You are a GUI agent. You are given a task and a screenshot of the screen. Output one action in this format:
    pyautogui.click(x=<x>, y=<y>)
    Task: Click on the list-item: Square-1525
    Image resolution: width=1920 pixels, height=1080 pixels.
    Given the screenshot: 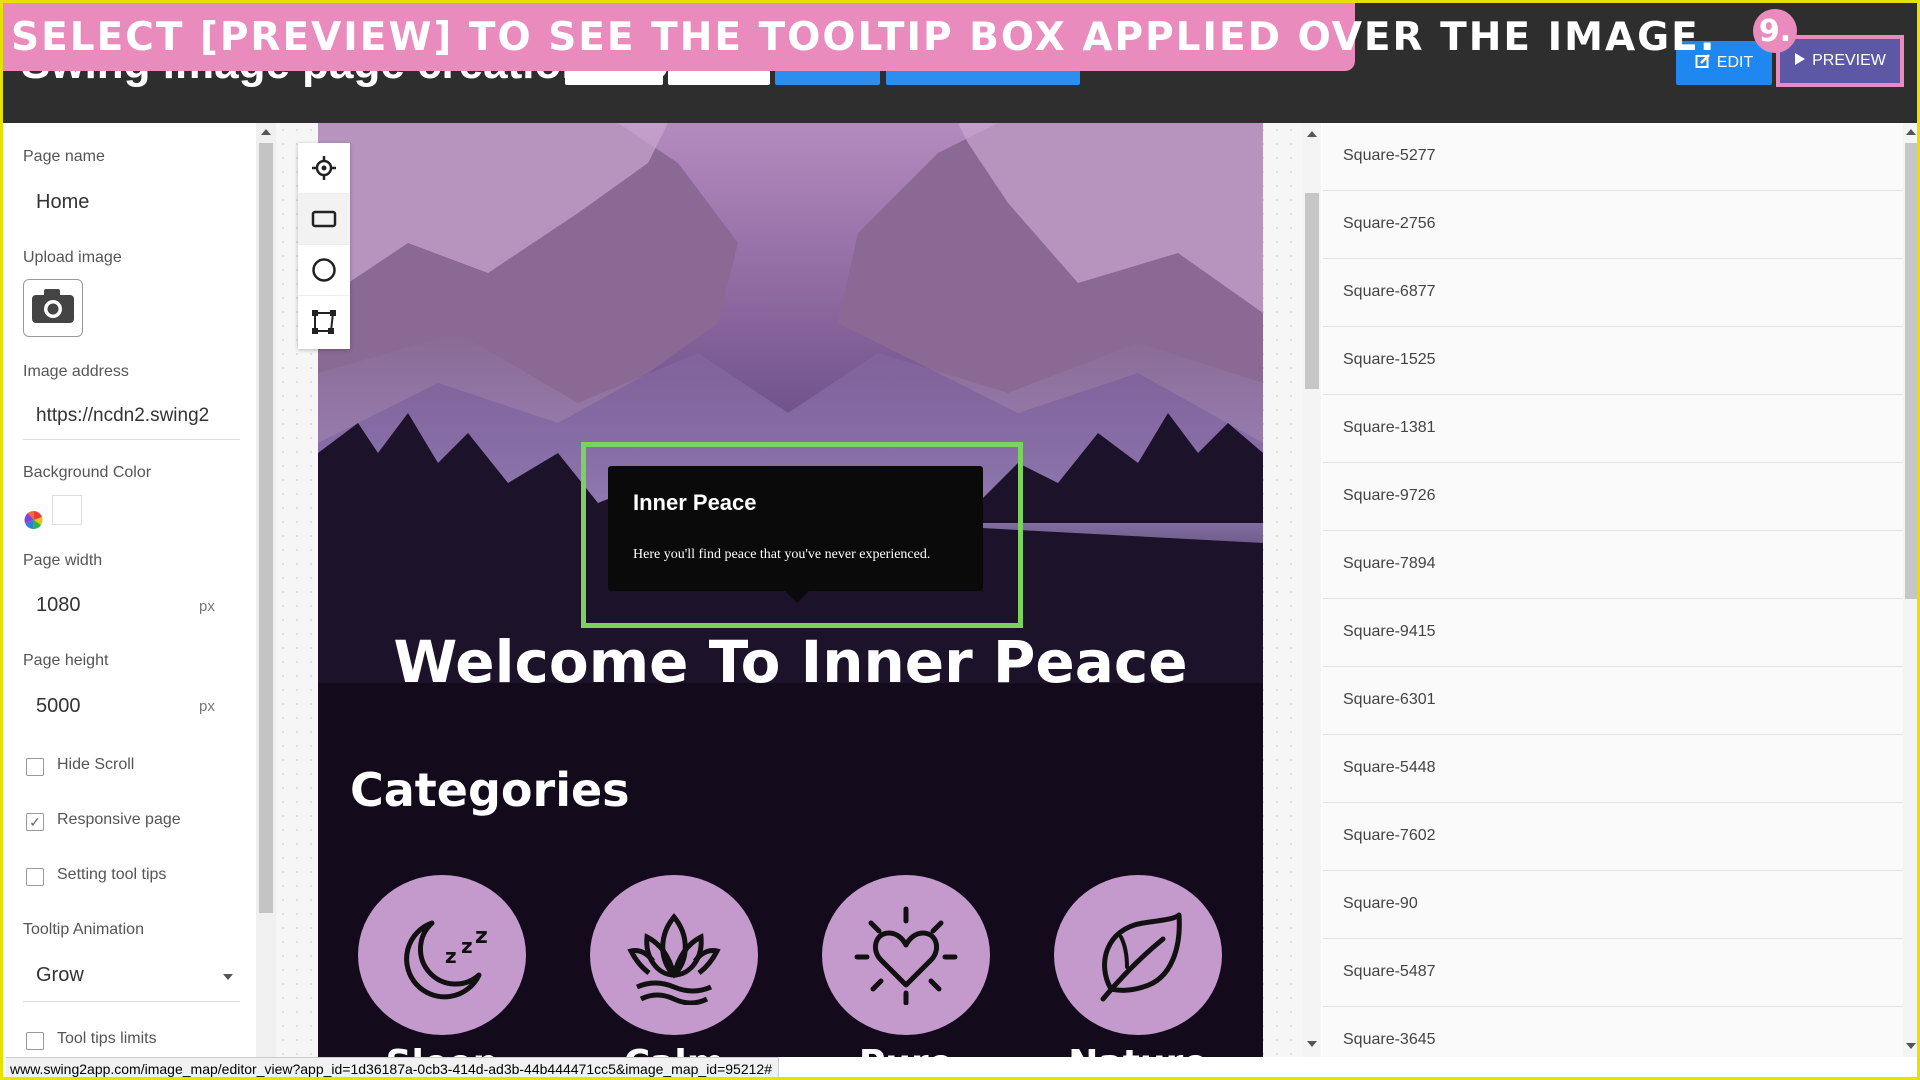 What is the action you would take?
    pyautogui.click(x=1613, y=361)
    